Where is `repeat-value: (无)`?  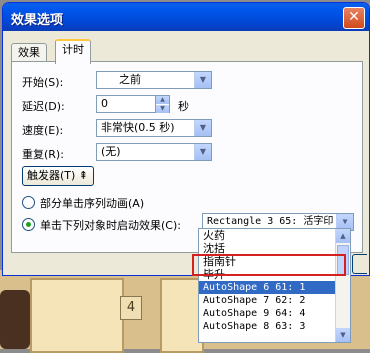 repeat-value: (无) is located at coordinates (111, 151).